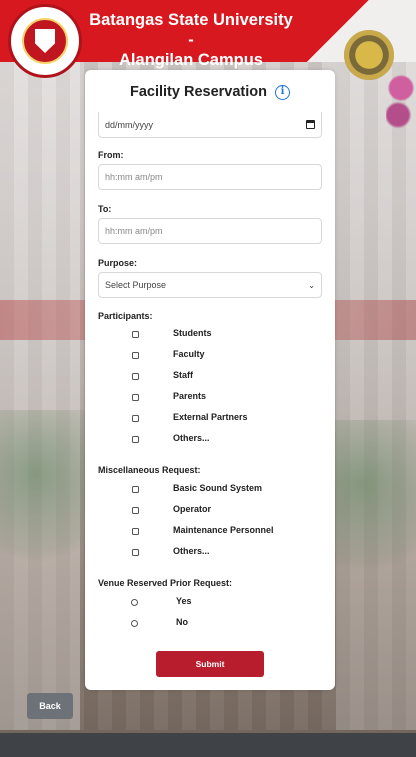 The width and height of the screenshot is (416, 757). What do you see at coordinates (135, 355) in the screenshot?
I see `participant-faculty-checkbox` at bounding box center [135, 355].